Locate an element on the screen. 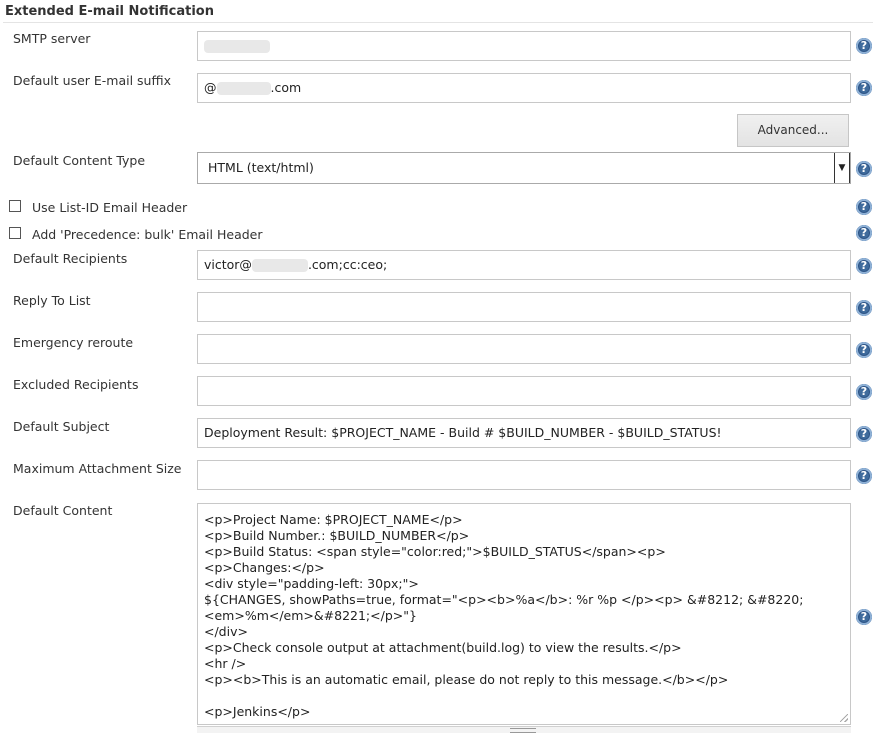 This screenshot has width=877, height=737. content-line: <p>Changes:</p> is located at coordinates (264, 567).